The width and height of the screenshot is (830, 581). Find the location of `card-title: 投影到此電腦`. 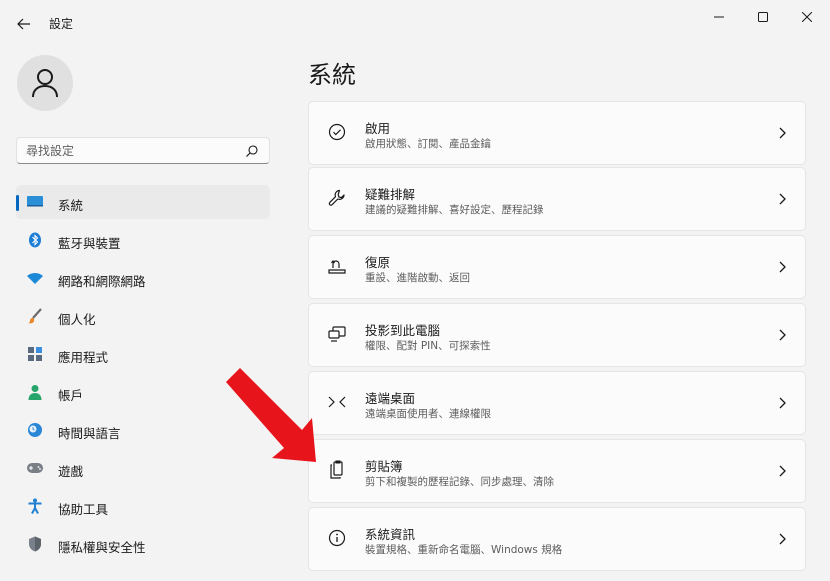

card-title: 投影到此電腦 is located at coordinates (403, 330).